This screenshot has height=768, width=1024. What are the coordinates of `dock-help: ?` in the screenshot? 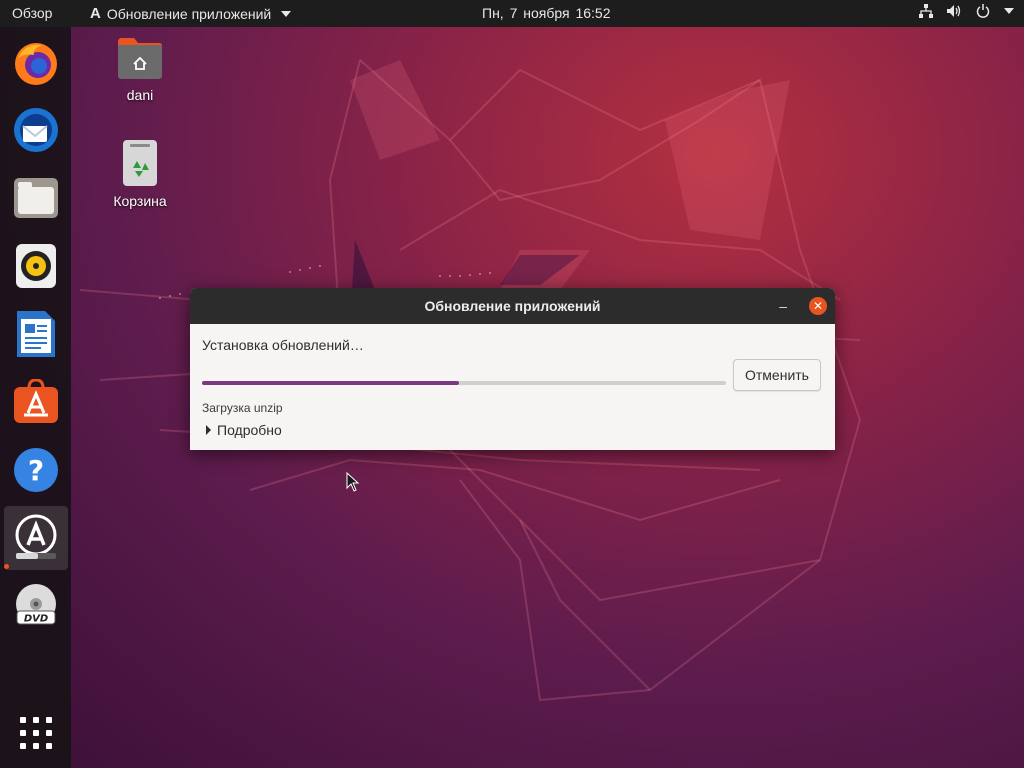 It's located at (36, 470).